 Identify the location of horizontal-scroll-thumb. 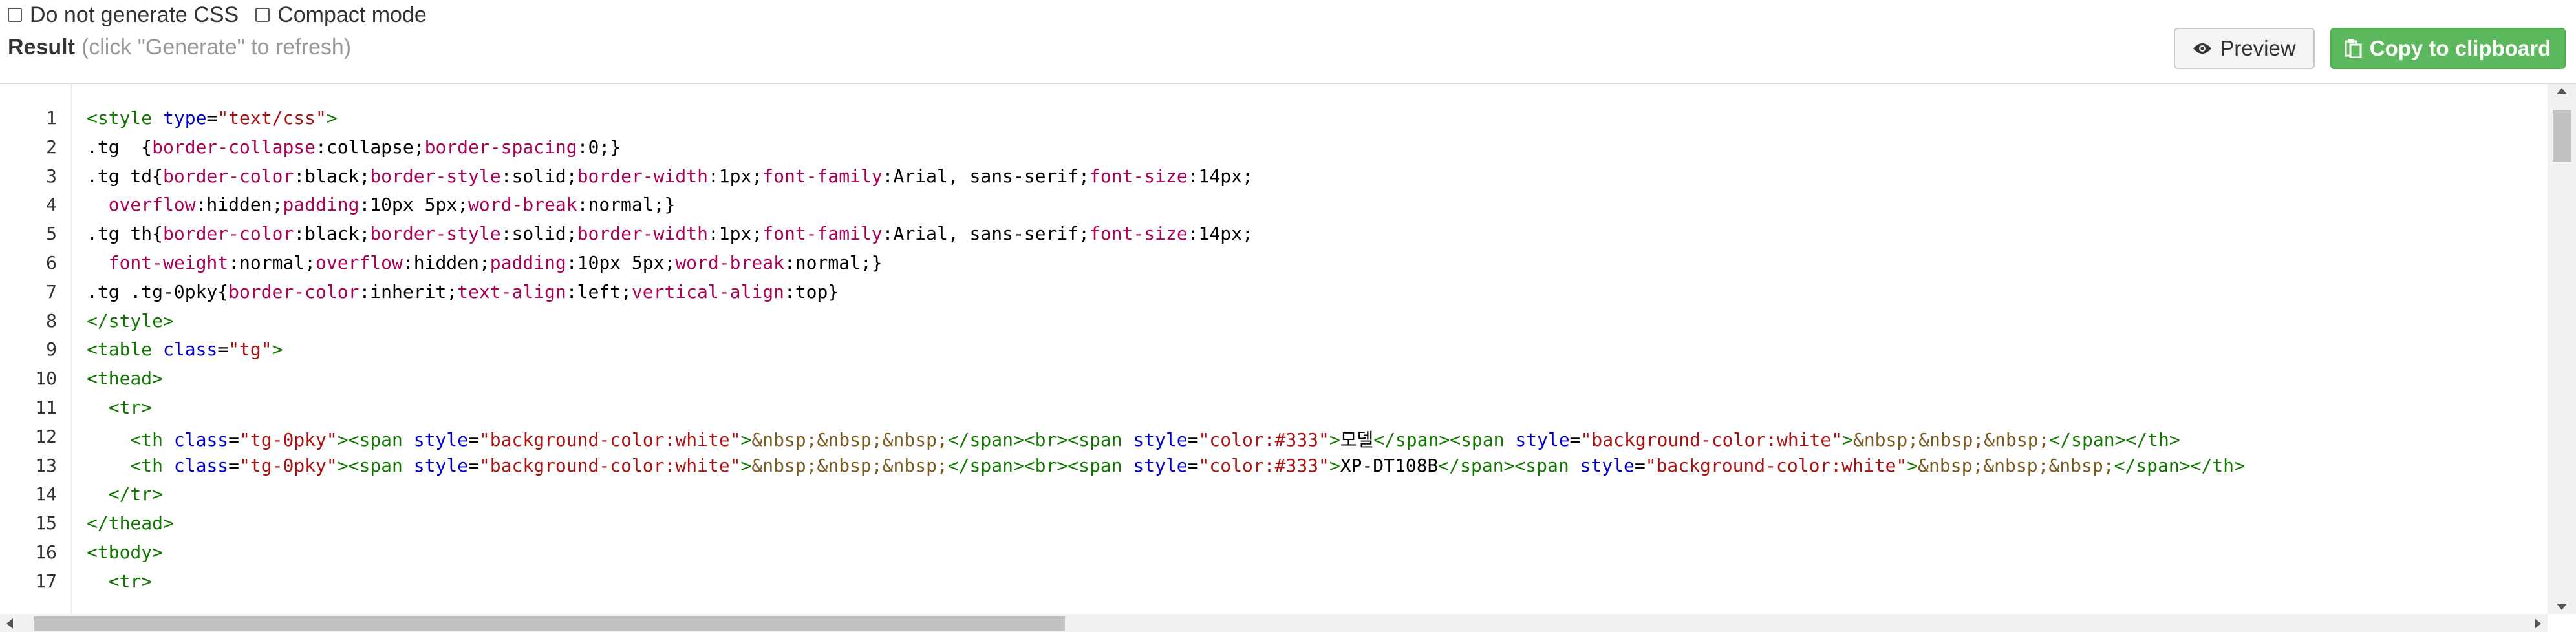
(549, 623).